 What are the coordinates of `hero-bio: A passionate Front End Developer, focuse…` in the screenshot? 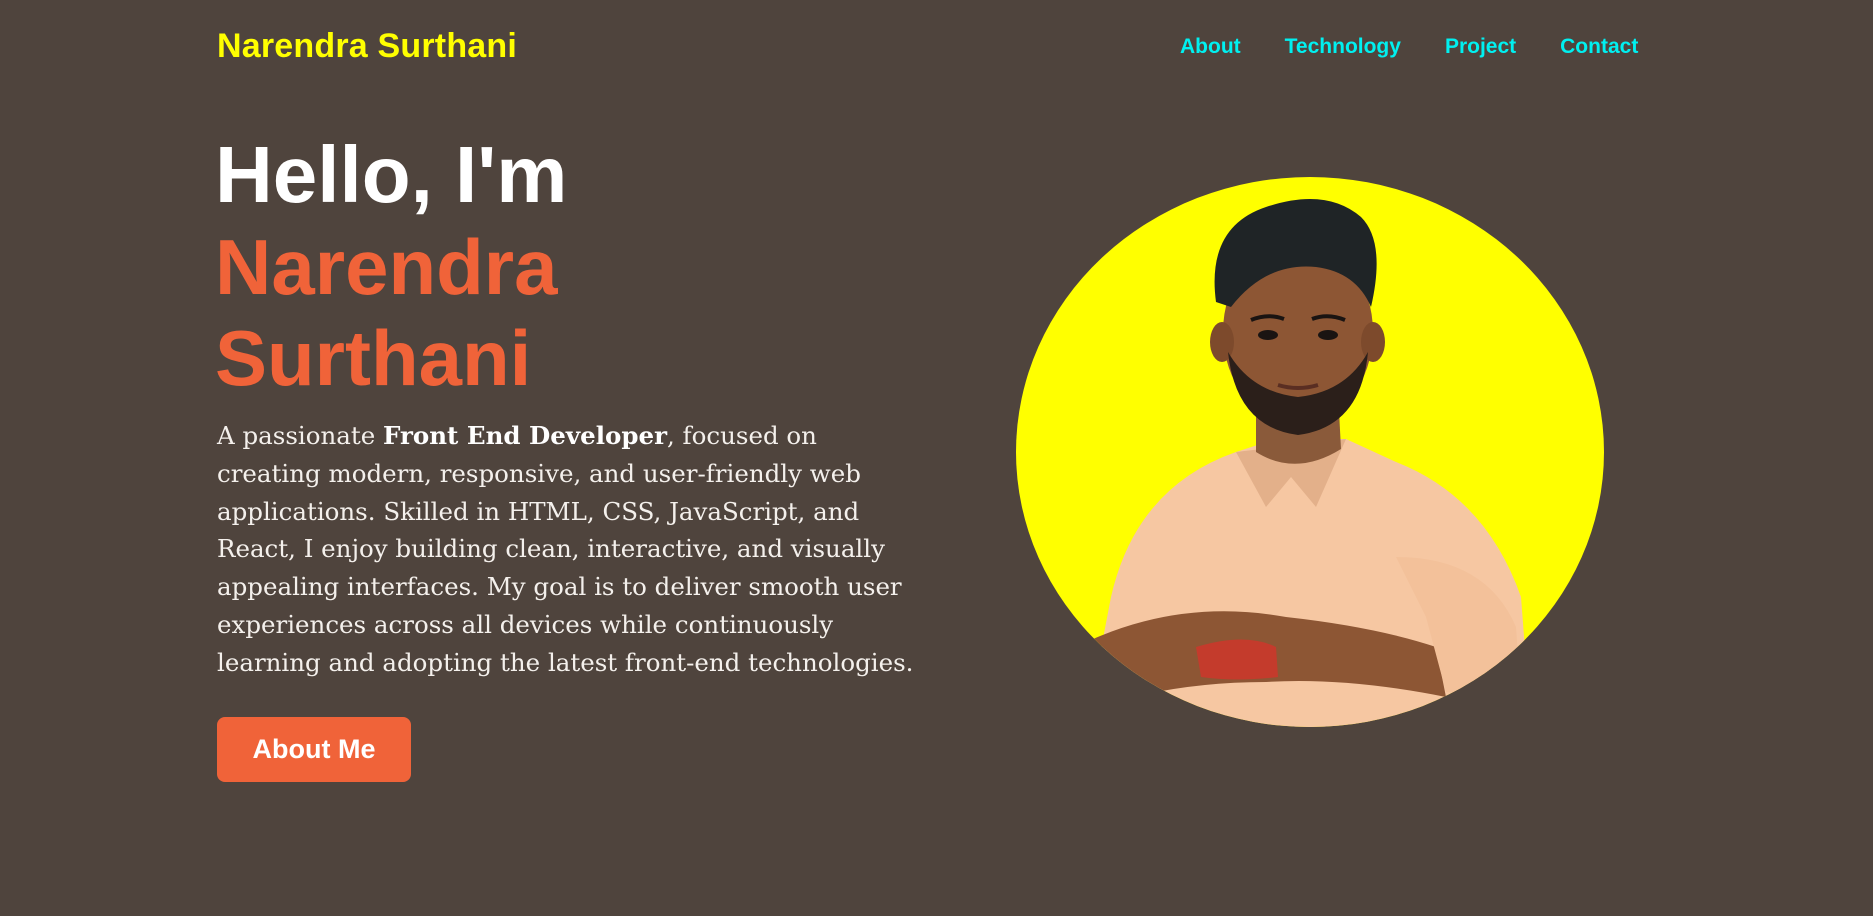 It's located at (567, 549).